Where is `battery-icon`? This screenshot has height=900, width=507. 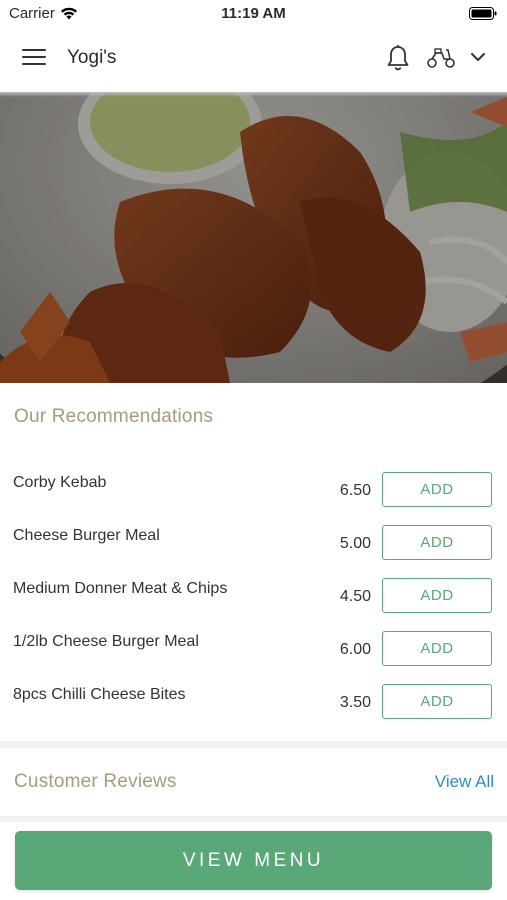 battery-icon is located at coordinates (483, 15).